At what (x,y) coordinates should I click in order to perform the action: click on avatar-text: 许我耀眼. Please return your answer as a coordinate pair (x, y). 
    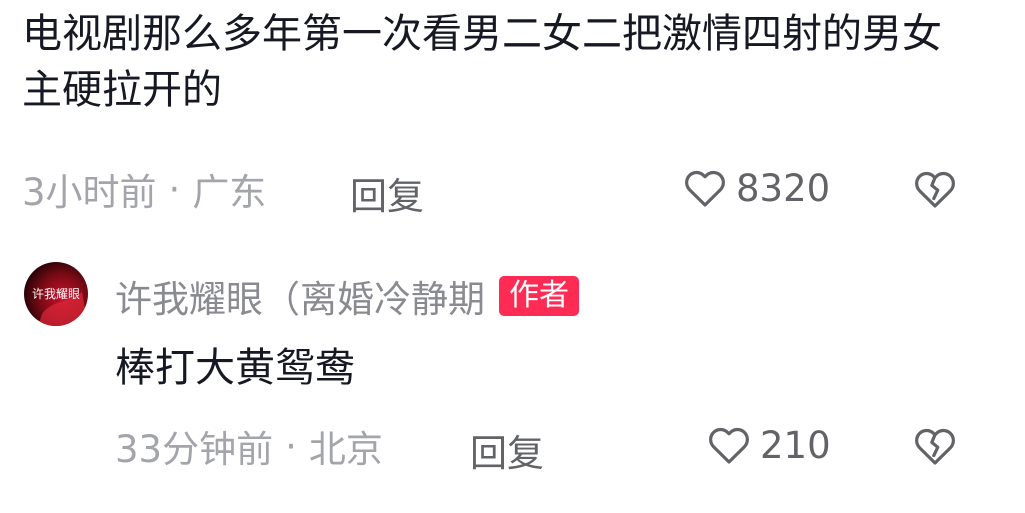
    Looking at the image, I should click on (56, 294).